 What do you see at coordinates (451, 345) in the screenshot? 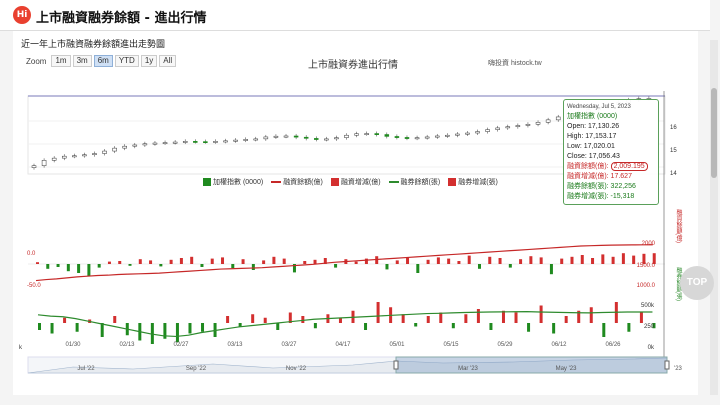
I see `x-tick-label: 05/15` at bounding box center [451, 345].